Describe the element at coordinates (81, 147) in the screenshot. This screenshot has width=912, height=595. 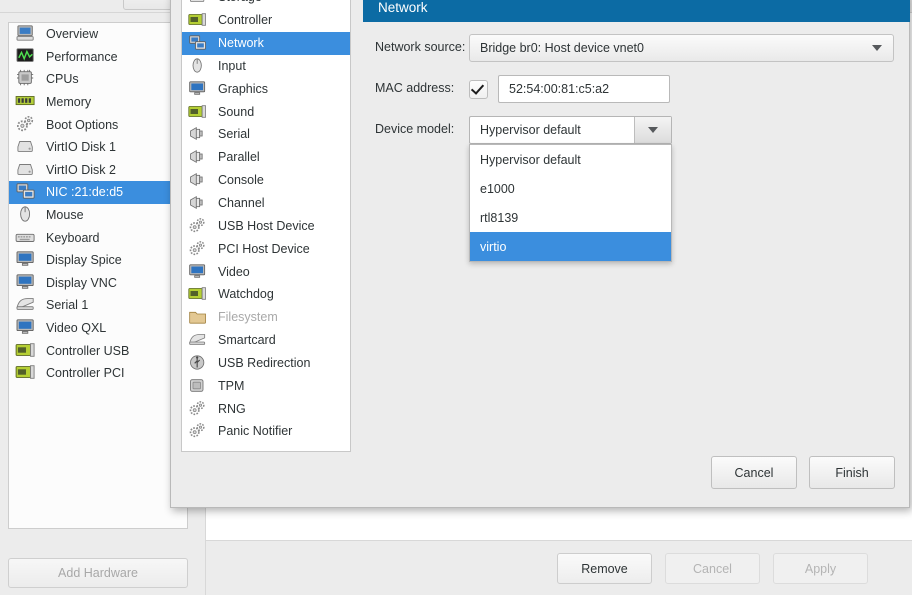
I see `hardware-list-item-label: VirtIO Disk 1` at that location.